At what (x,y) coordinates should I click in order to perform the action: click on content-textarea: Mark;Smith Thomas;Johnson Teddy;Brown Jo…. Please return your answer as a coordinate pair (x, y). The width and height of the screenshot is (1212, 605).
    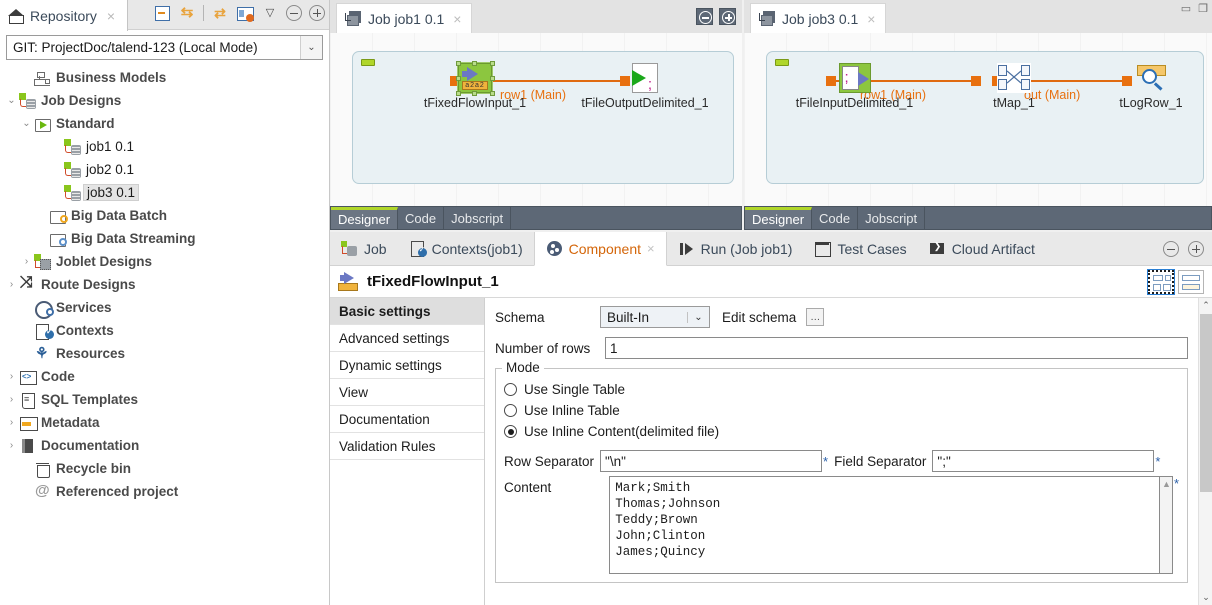
    Looking at the image, I should click on (885, 525).